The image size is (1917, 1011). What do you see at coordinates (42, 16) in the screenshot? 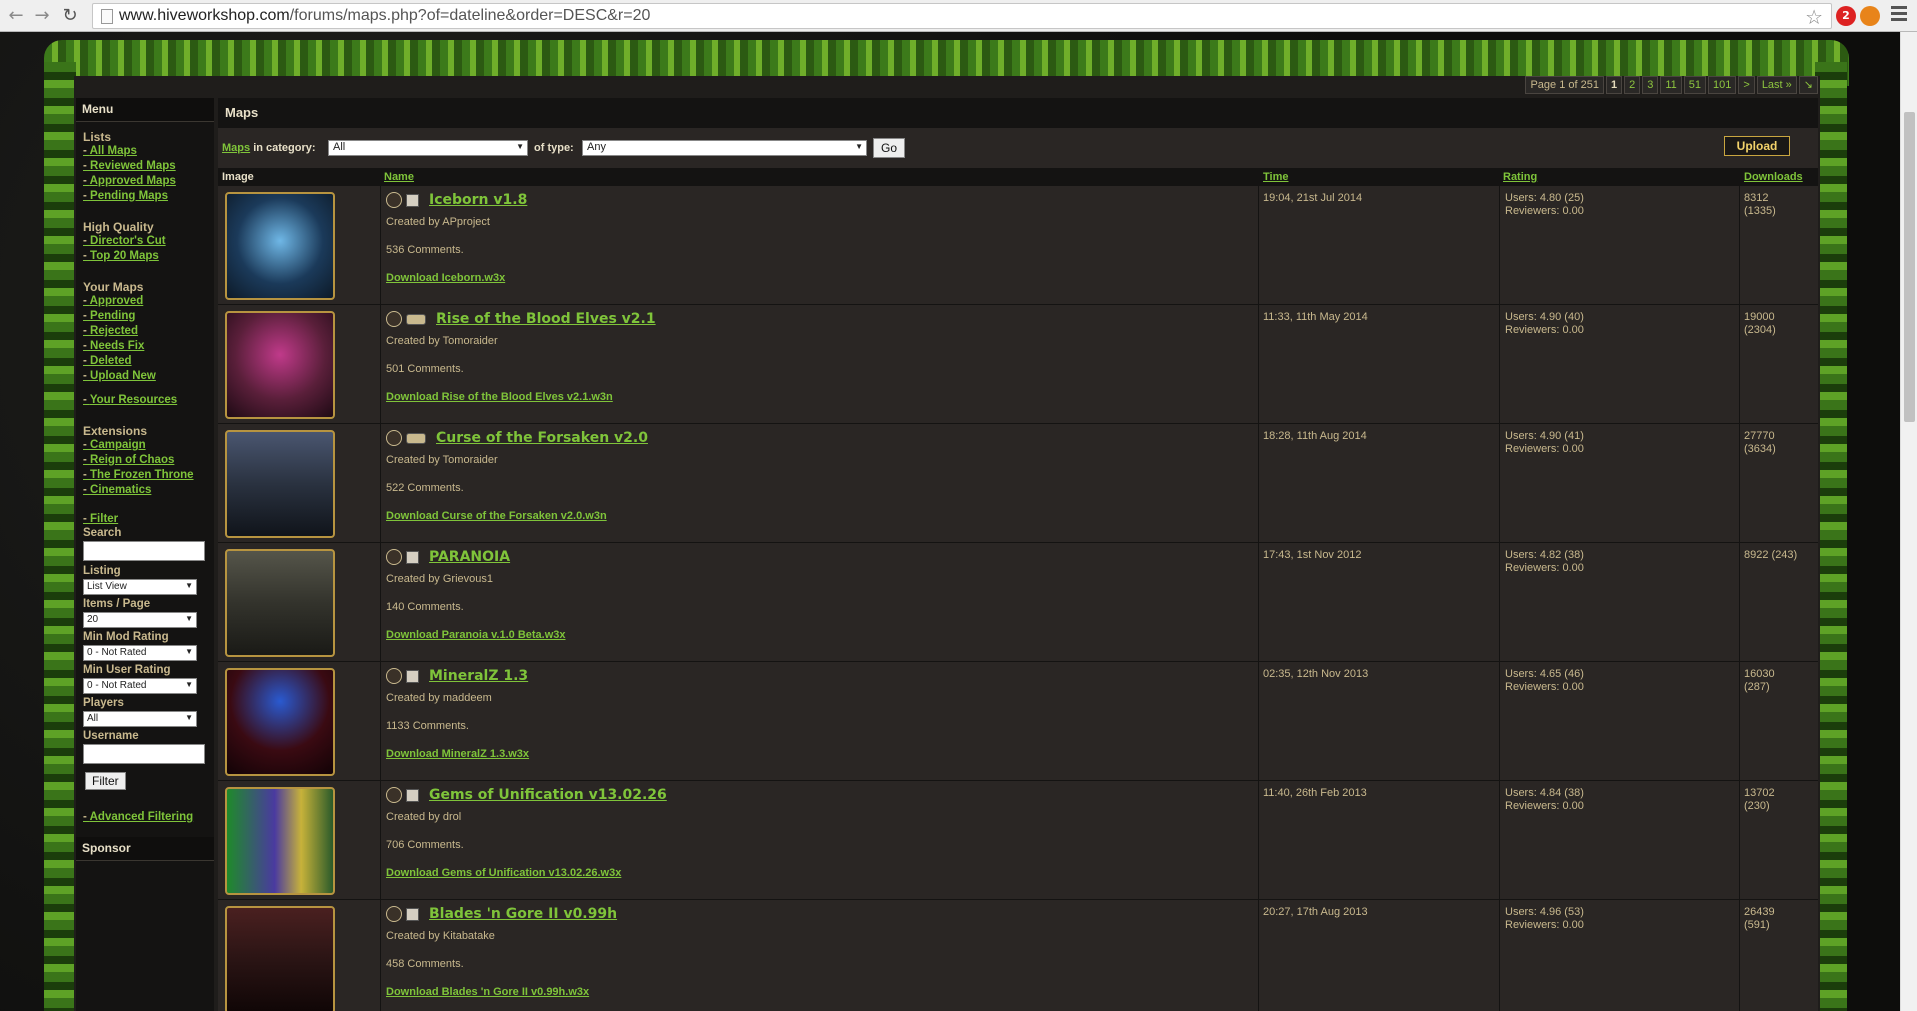
I see `forward-icon: →` at bounding box center [42, 16].